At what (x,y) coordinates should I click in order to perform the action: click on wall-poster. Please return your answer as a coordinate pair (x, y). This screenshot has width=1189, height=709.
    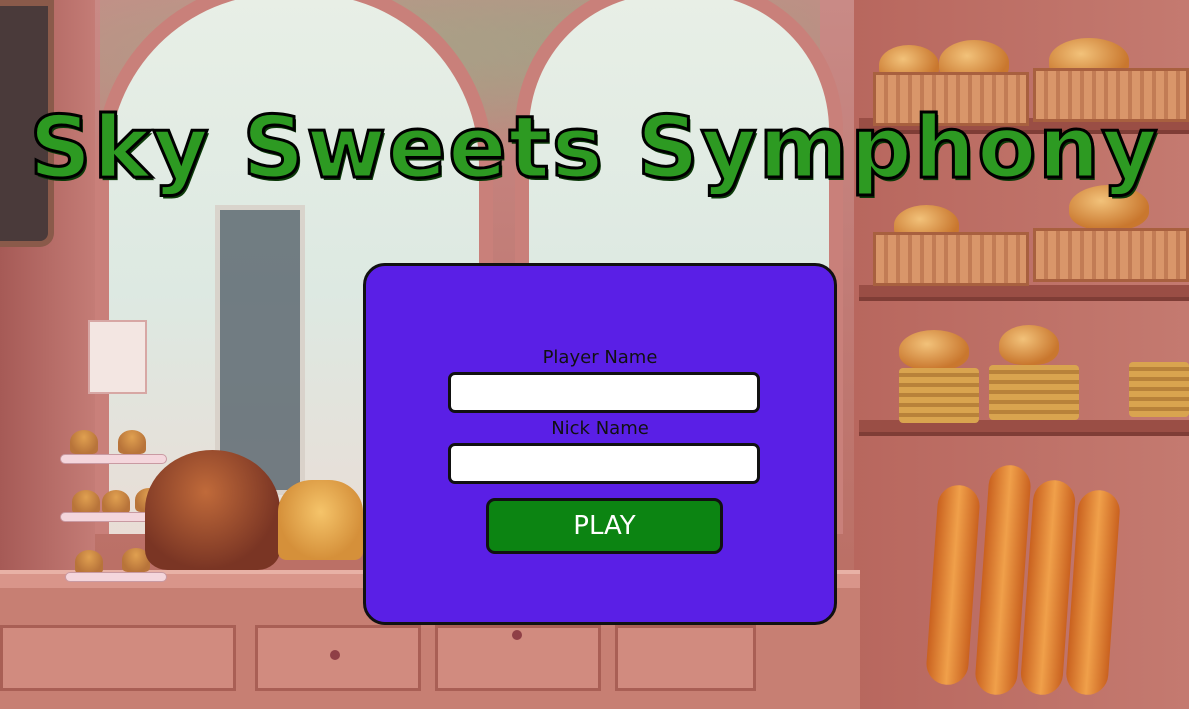
    Looking at the image, I should click on (117, 357).